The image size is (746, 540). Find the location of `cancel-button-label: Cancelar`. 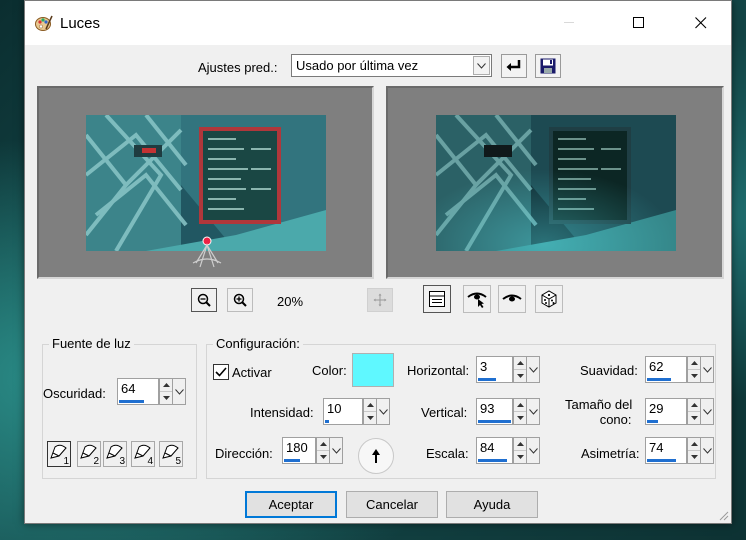

cancel-button-label: Cancelar is located at coordinates (392, 504).